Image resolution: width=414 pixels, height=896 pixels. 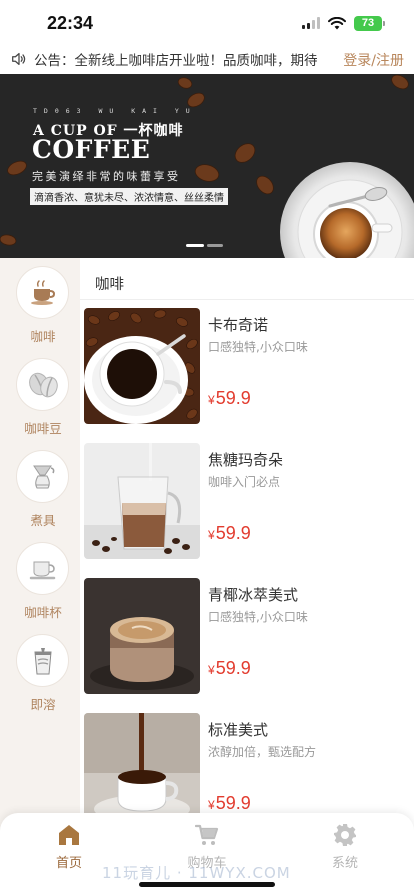 I want to click on category-coffee: 咖啡, so click(x=40, y=304).